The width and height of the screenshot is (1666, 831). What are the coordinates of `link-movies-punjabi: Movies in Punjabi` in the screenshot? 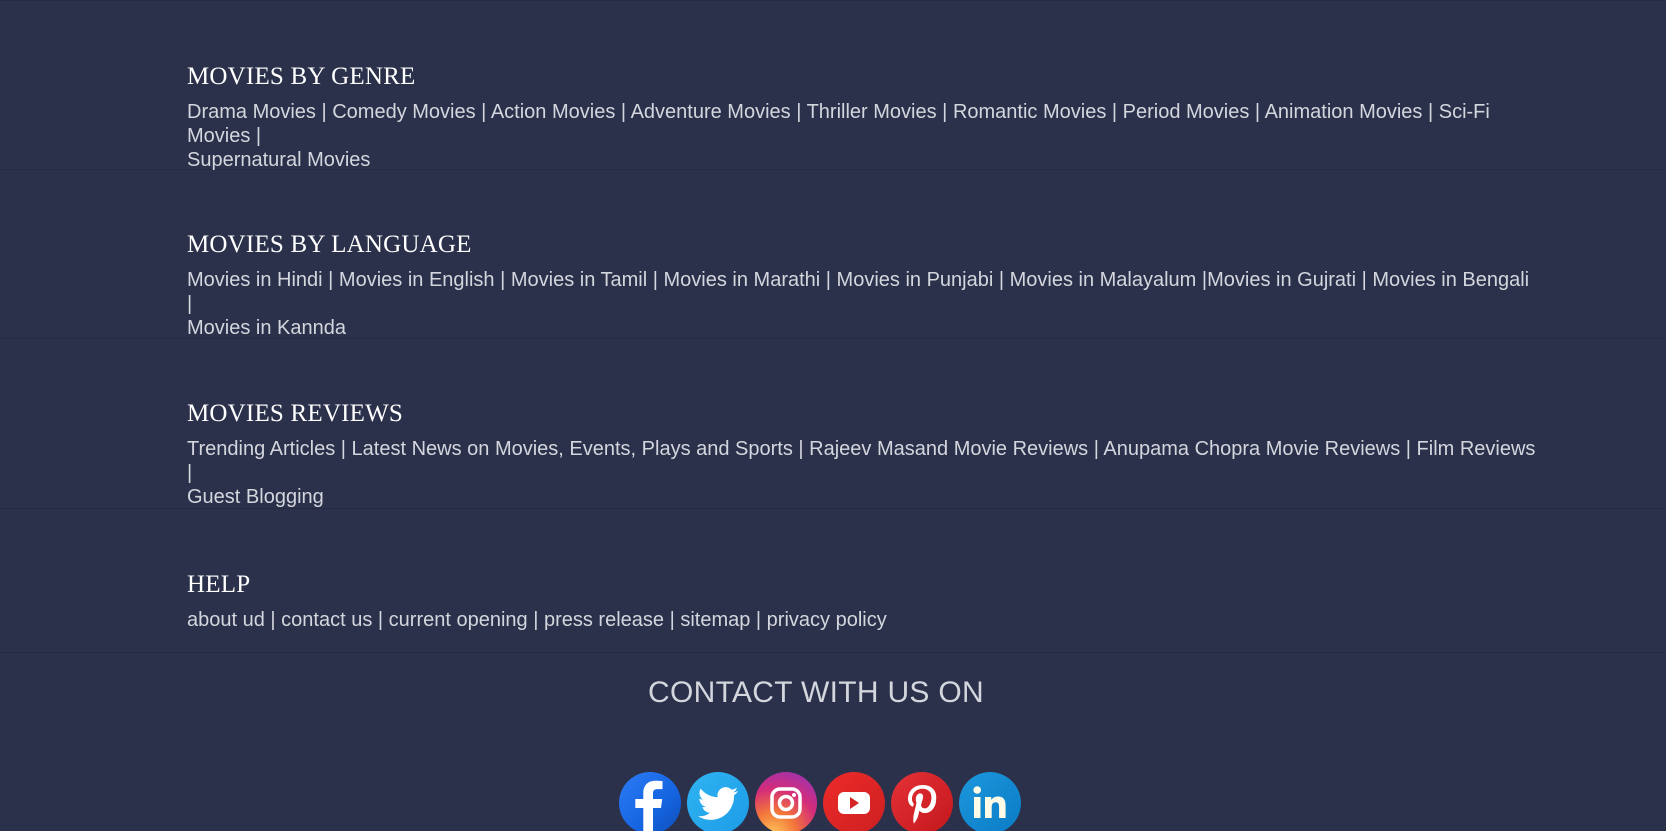 It's located at (915, 280).